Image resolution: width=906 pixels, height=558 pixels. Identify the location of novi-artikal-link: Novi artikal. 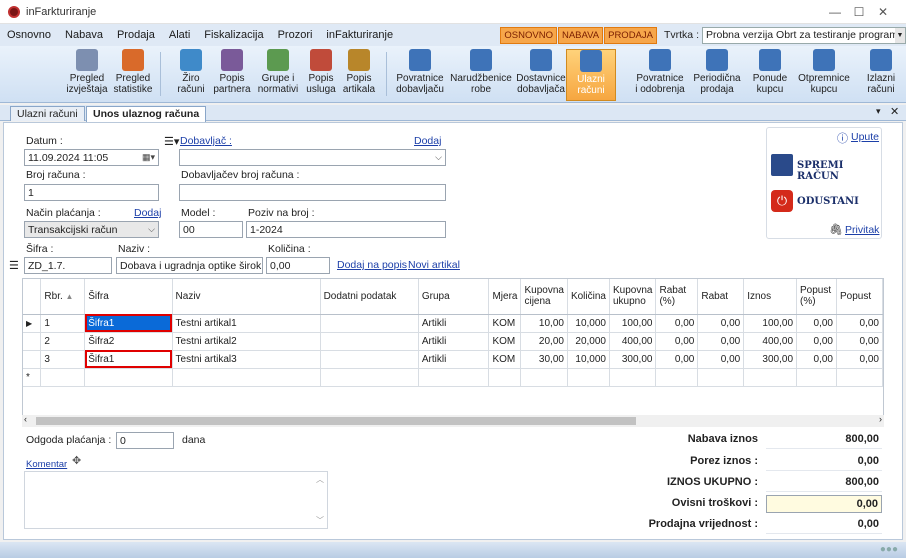
(434, 265).